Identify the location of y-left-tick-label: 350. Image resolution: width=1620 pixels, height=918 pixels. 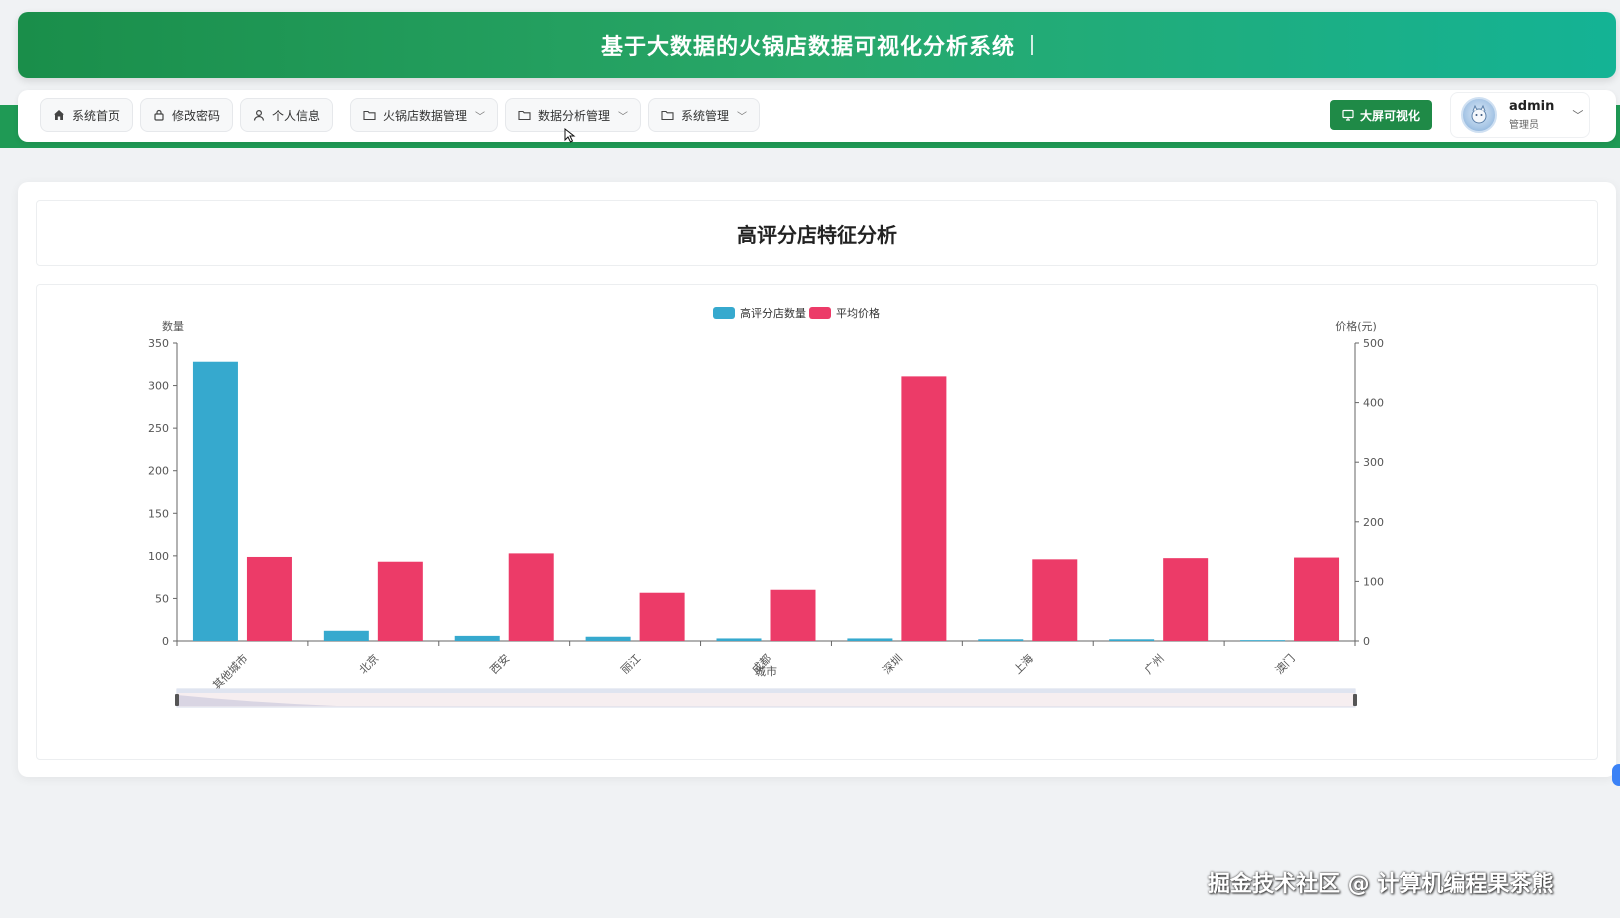
(158, 343).